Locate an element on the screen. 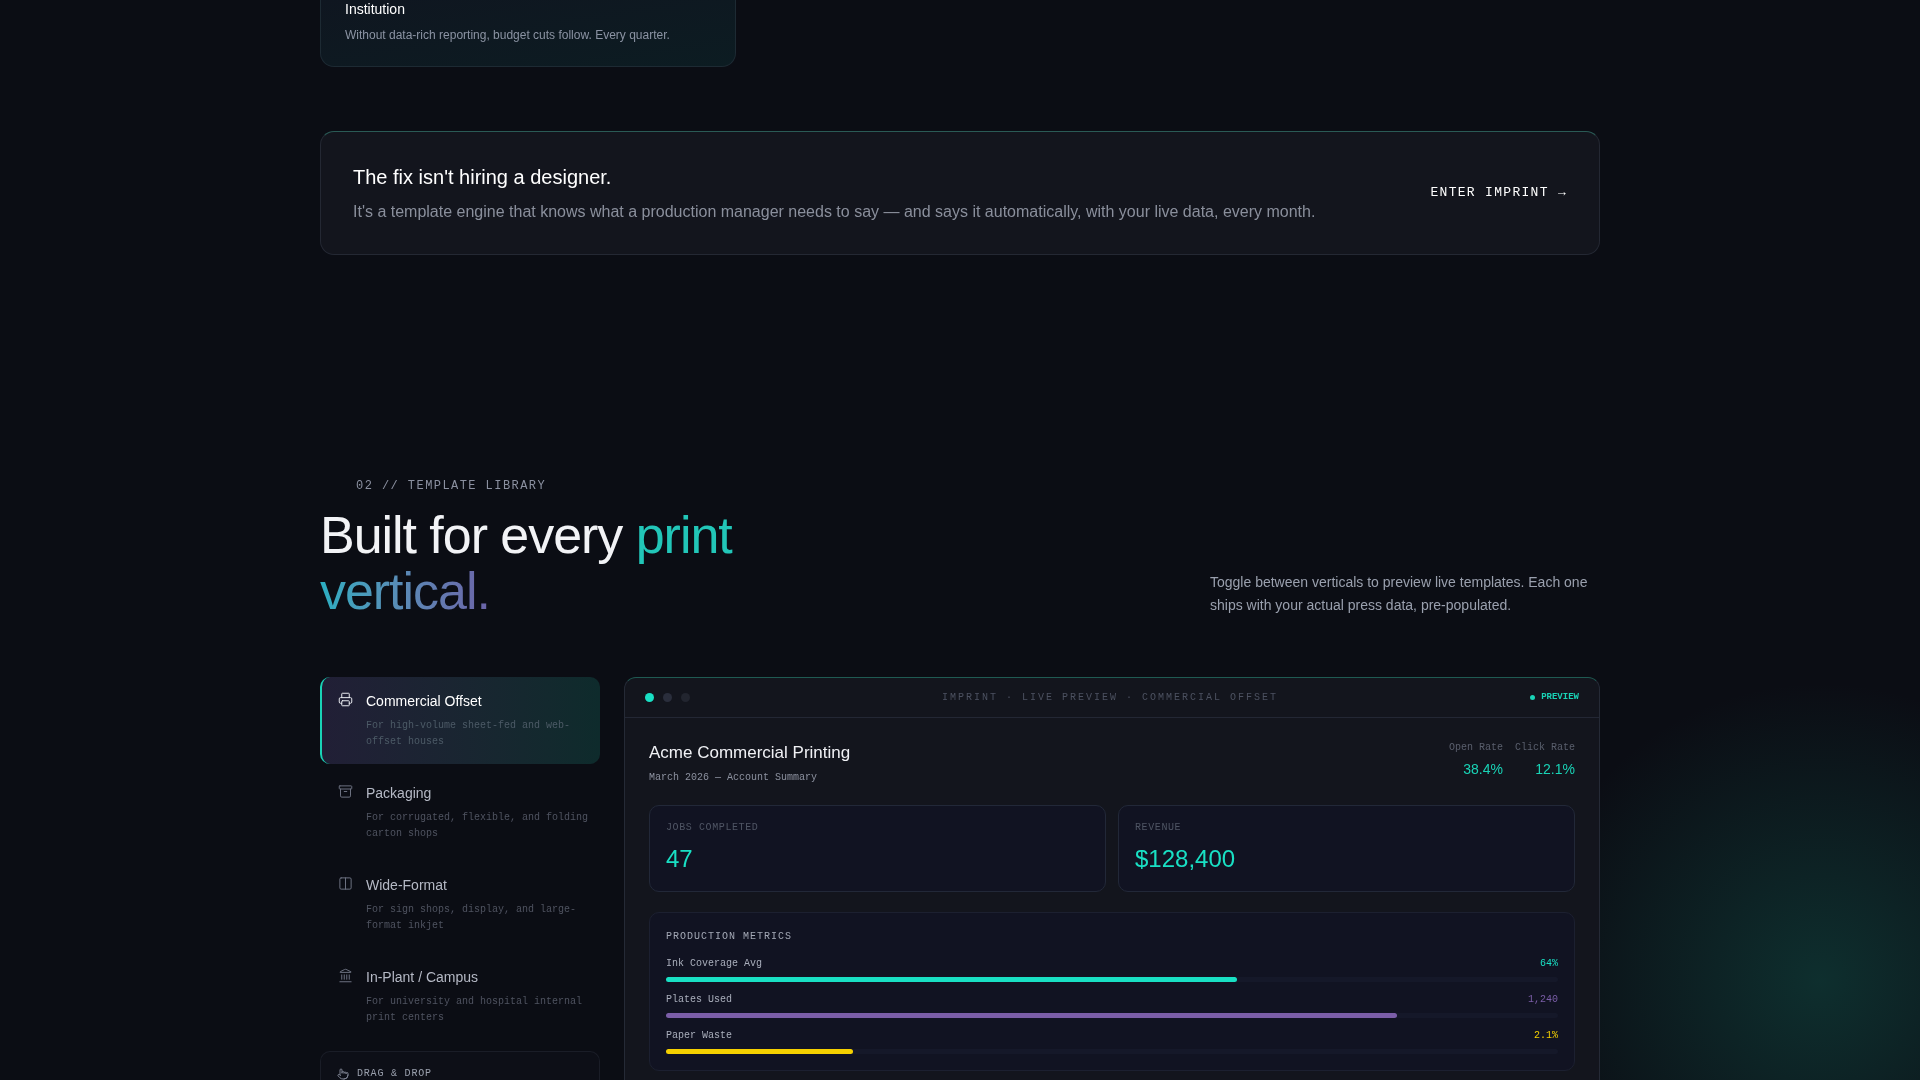 The height and width of the screenshot is (1080, 1920). section-eyebrow: 02 // TEMPLATE LIBRARY is located at coordinates (452, 486).